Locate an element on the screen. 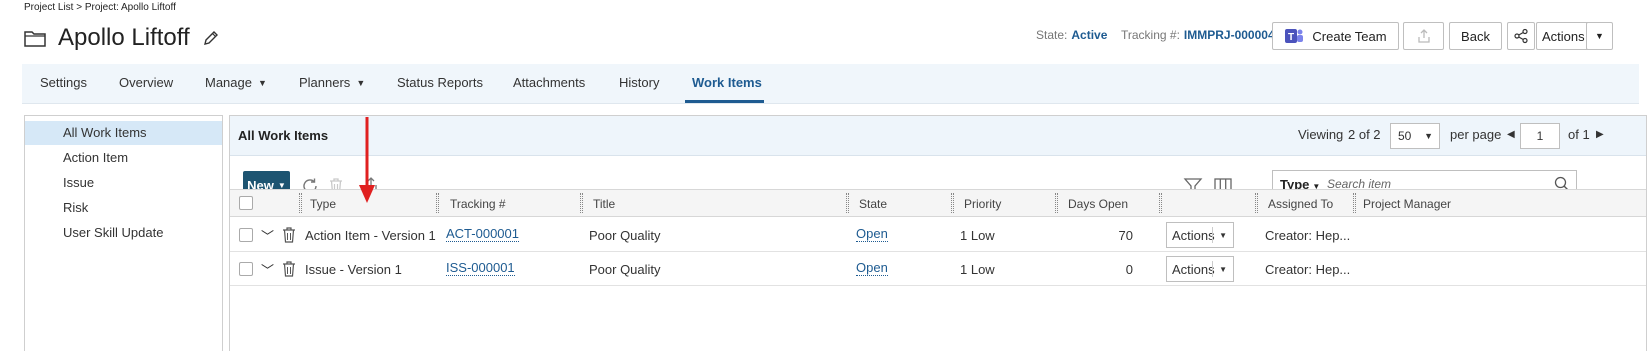 This screenshot has height=351, width=1647. tab-status-reports: Status Reports is located at coordinates (440, 82).